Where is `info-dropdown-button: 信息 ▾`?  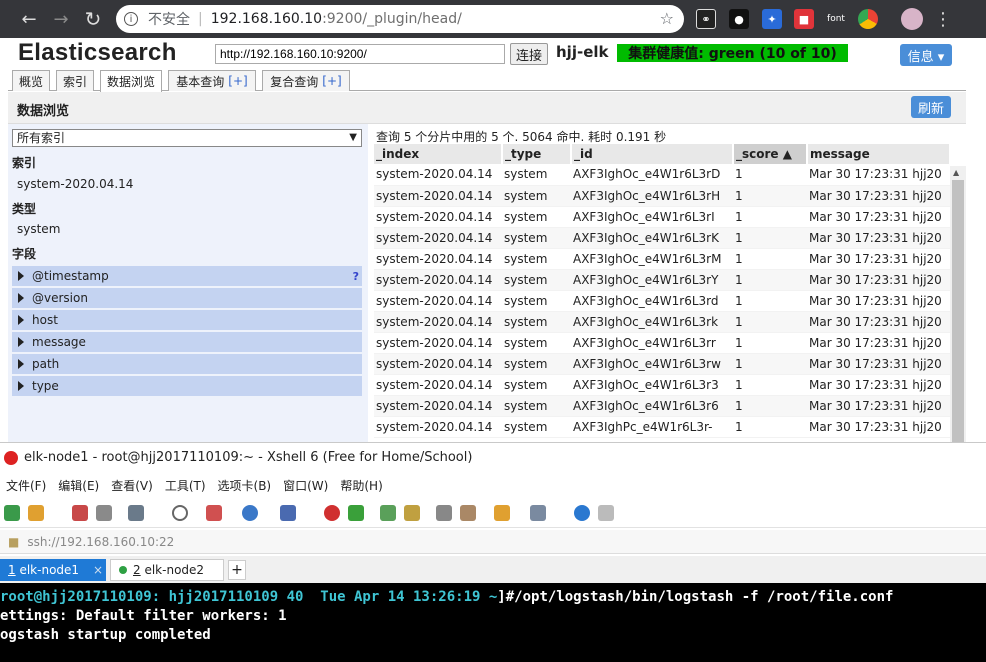
info-dropdown-button: 信息 ▾ is located at coordinates (926, 55).